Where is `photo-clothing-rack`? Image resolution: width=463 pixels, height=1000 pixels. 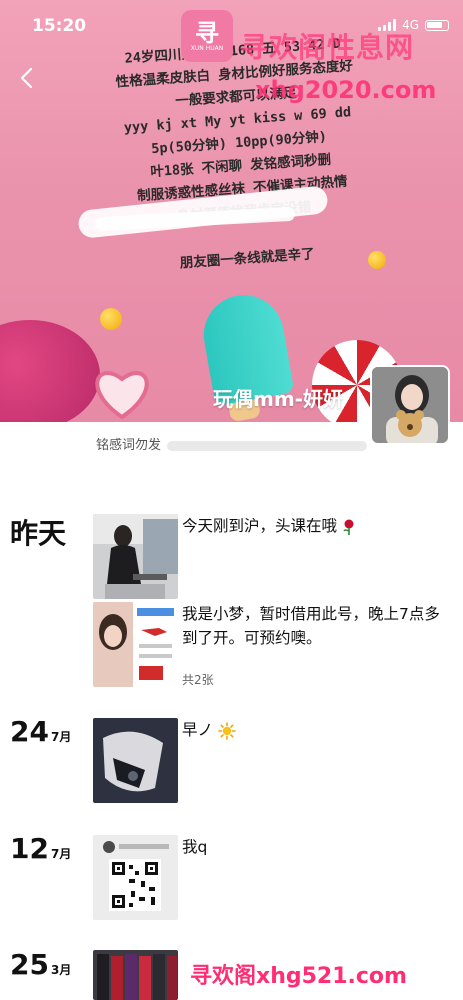
photo-clothing-rack is located at coordinates (135, 975).